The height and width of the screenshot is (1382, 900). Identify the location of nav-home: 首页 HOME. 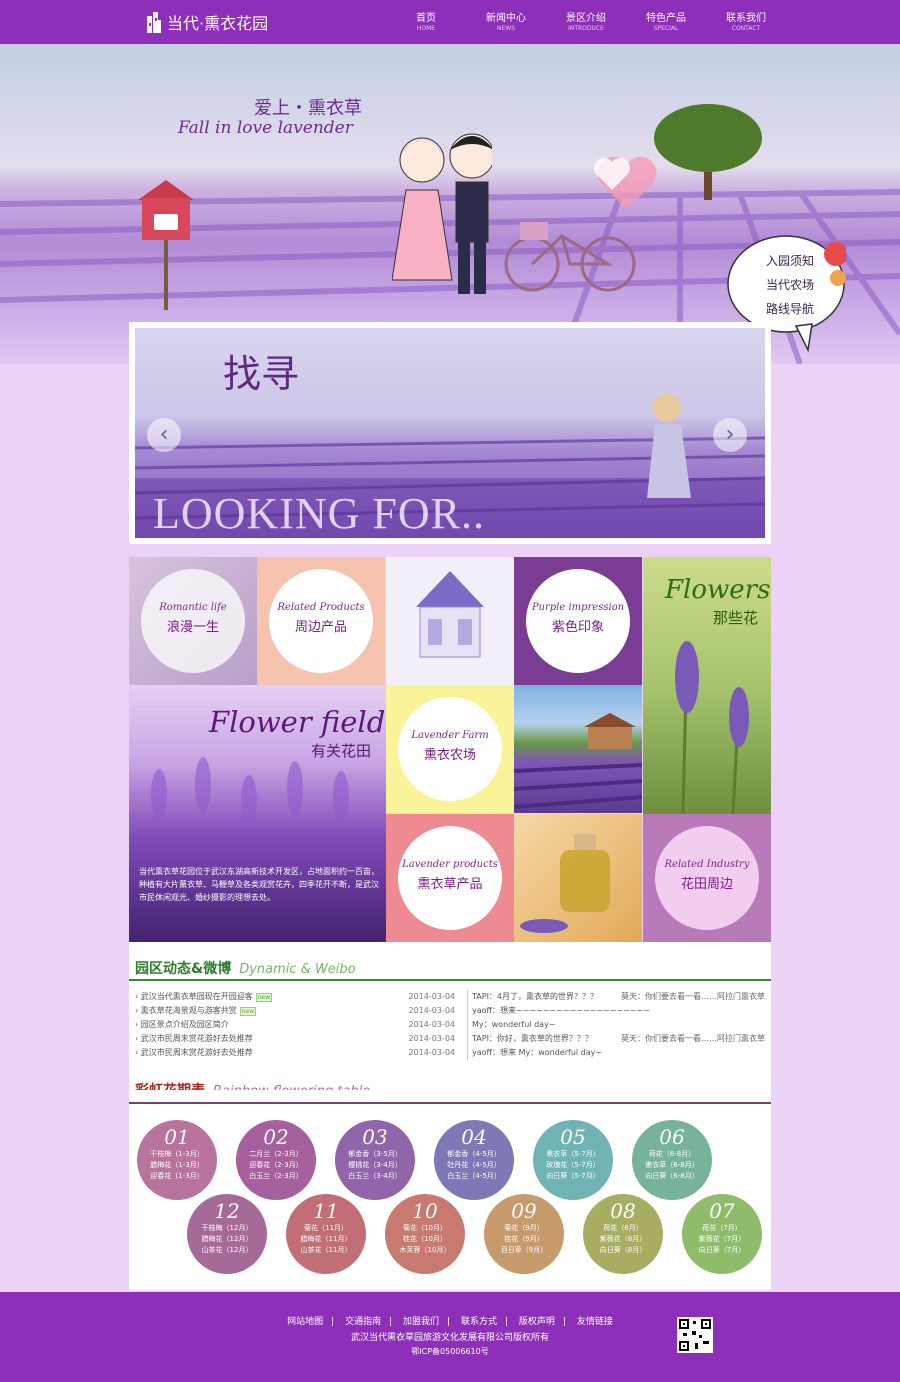
(426, 22).